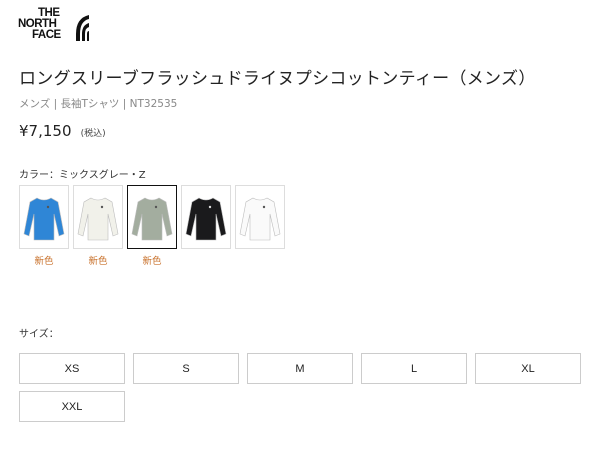 This screenshot has height=450, width=600. What do you see at coordinates (82, 28) in the screenshot?
I see `half-dome-icon` at bounding box center [82, 28].